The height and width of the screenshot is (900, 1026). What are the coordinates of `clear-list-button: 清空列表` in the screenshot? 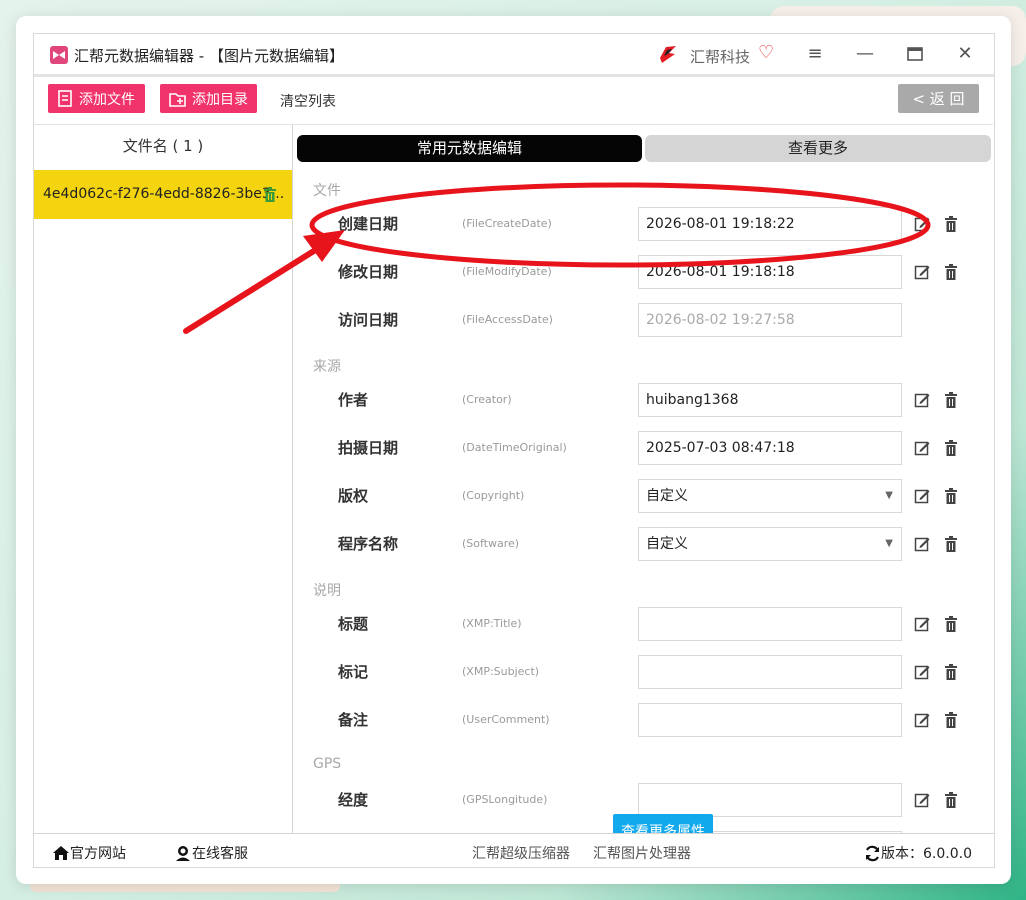 It's located at (308, 101).